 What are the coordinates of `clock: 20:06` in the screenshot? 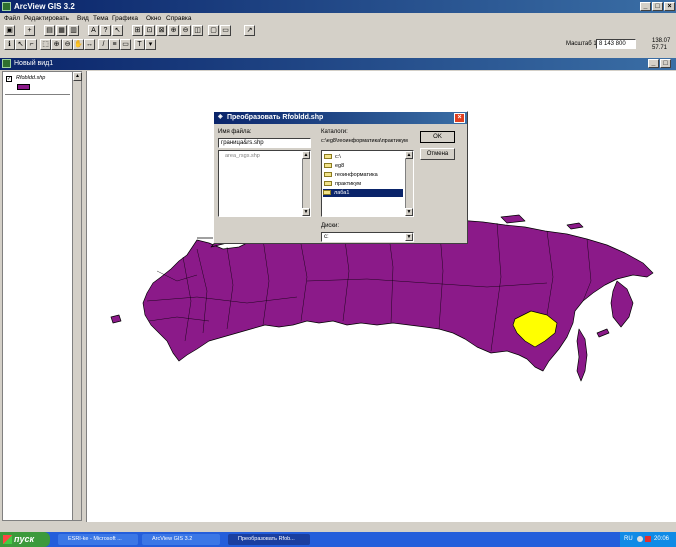 It's located at (662, 539).